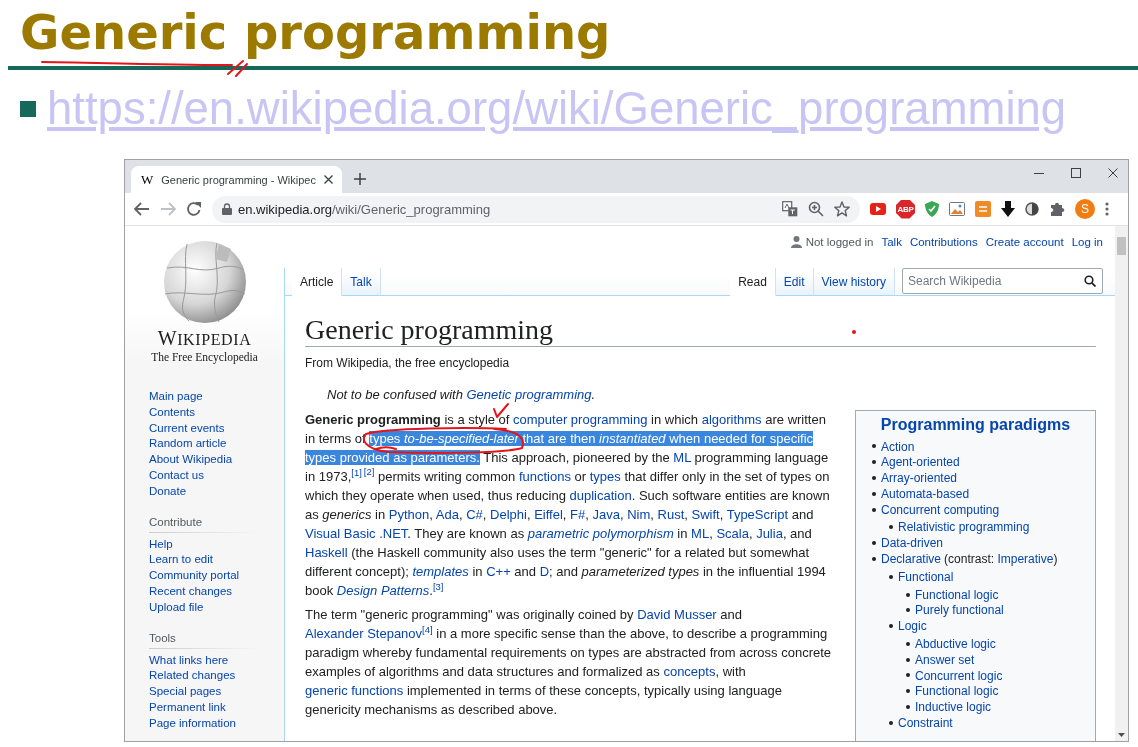  Describe the element at coordinates (438, 586) in the screenshot. I see `footnote-link: [3]` at that location.